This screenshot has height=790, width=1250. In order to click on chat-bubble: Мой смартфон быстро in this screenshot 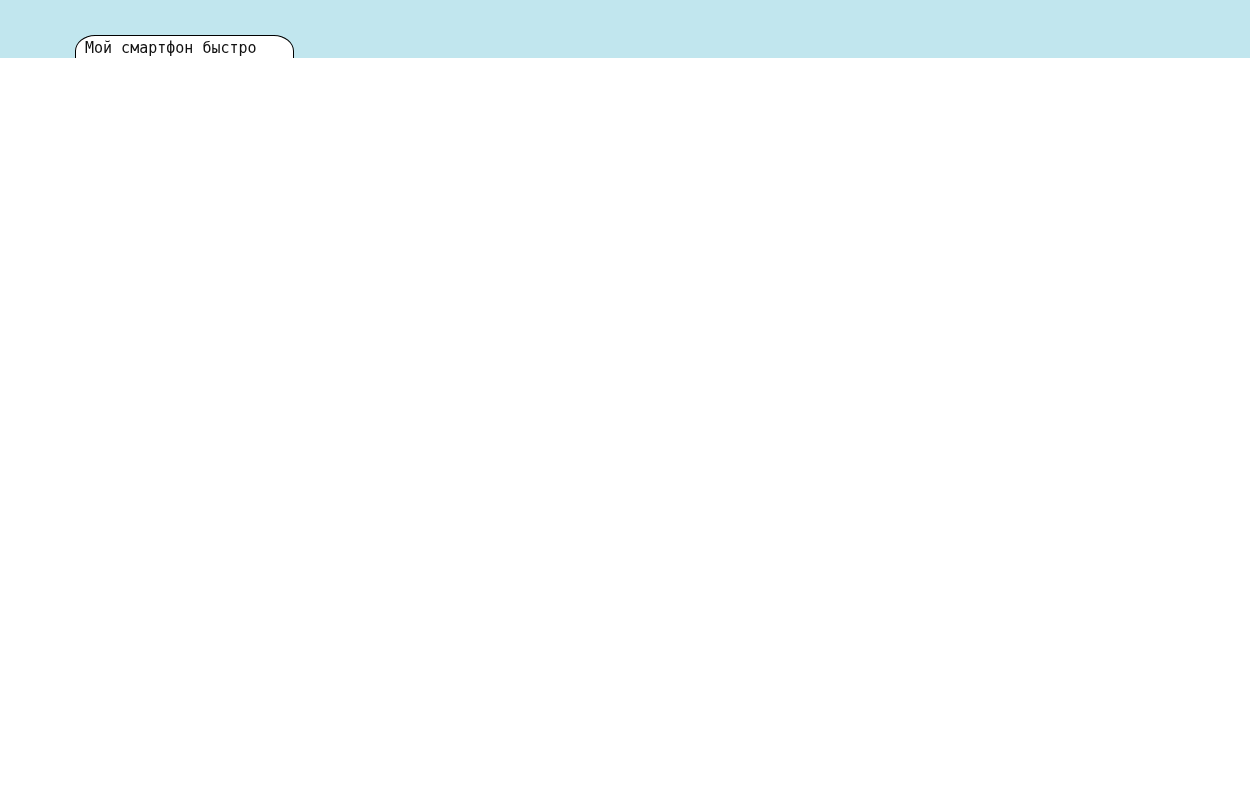, I will do `click(184, 46)`.